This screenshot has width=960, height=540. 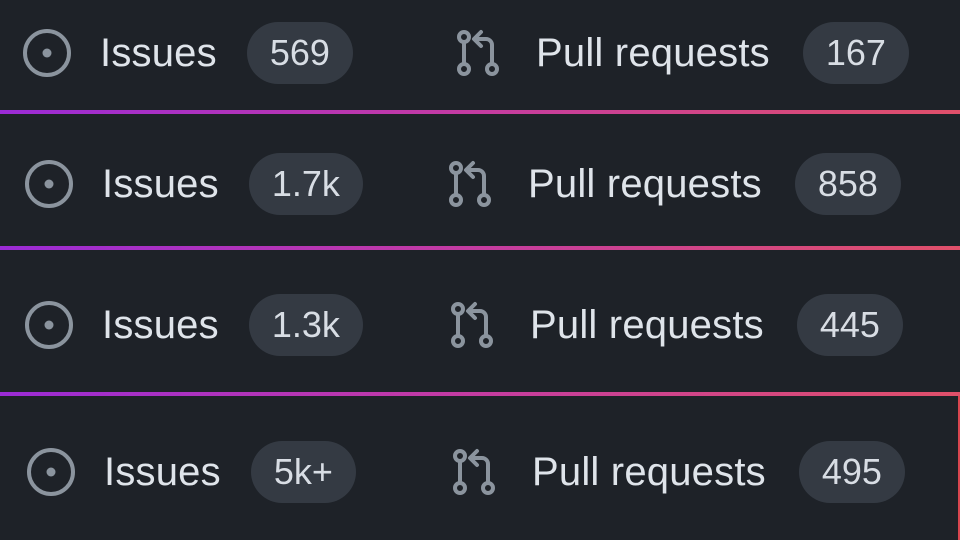 I want to click on pull-requests-link: Pull requests 445, so click(x=676, y=325).